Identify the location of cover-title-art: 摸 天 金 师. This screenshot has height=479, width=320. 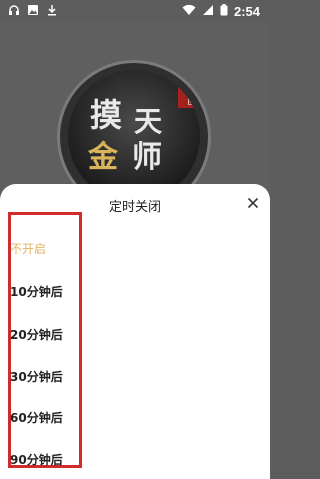
(137, 138).